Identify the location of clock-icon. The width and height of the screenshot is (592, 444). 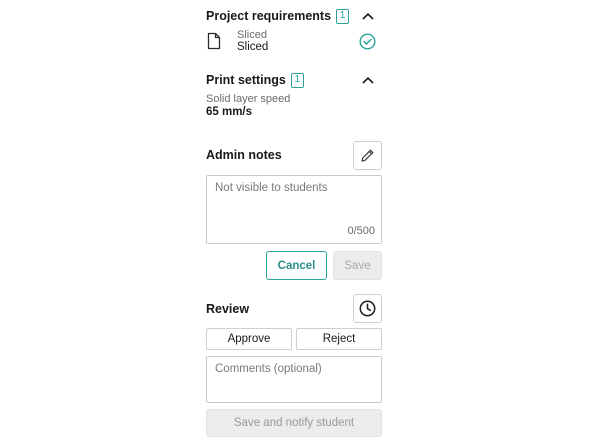
(367, 308).